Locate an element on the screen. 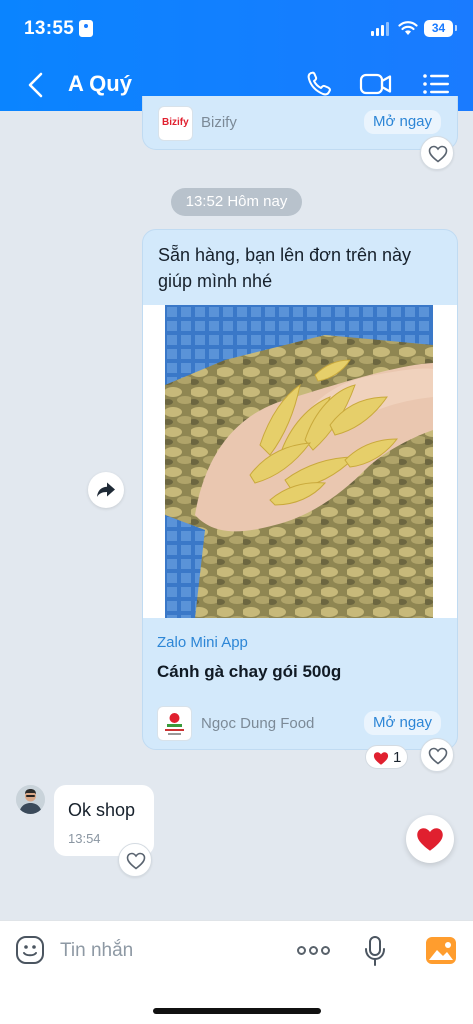  heart-icon is located at coordinates (430, 839).